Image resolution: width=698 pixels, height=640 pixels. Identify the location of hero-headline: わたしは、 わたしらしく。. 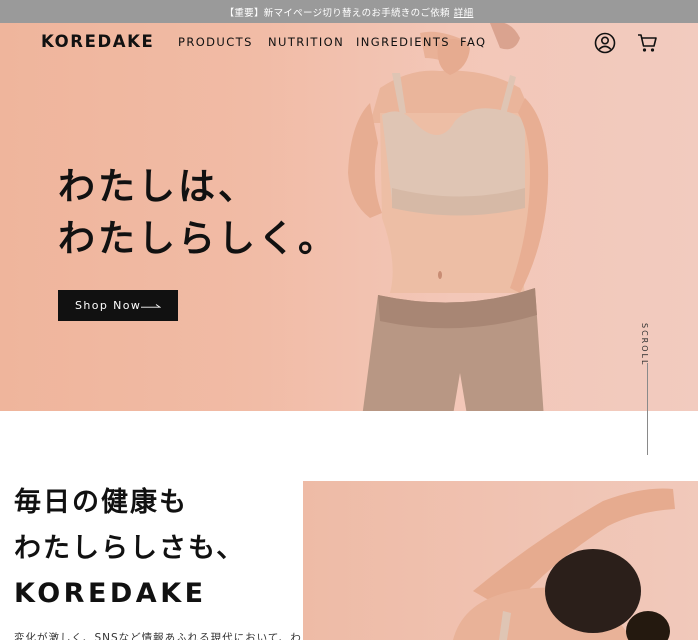
(198, 213).